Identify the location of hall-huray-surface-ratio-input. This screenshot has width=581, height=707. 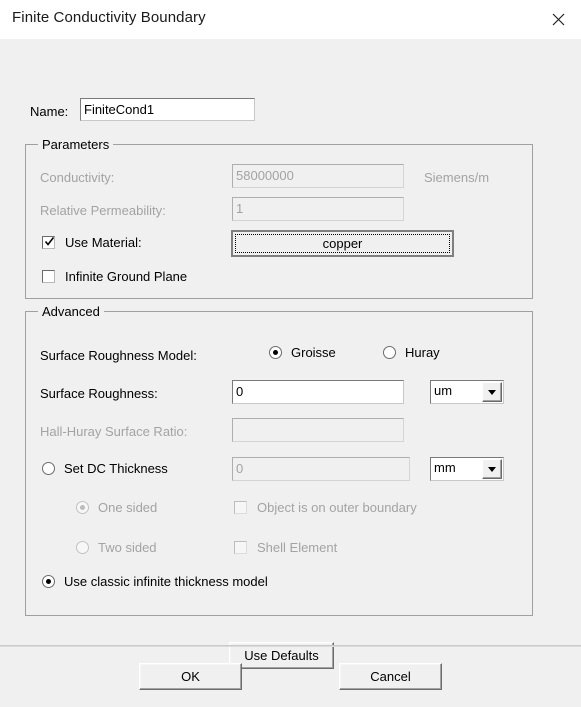
(318, 430).